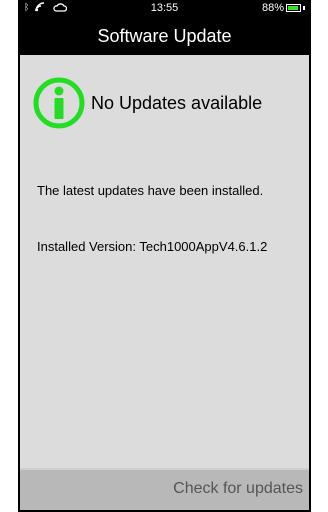 Image resolution: width=328 pixels, height=512 pixels. Describe the element at coordinates (164, 489) in the screenshot. I see `bottom-bar: Check for updates` at that location.